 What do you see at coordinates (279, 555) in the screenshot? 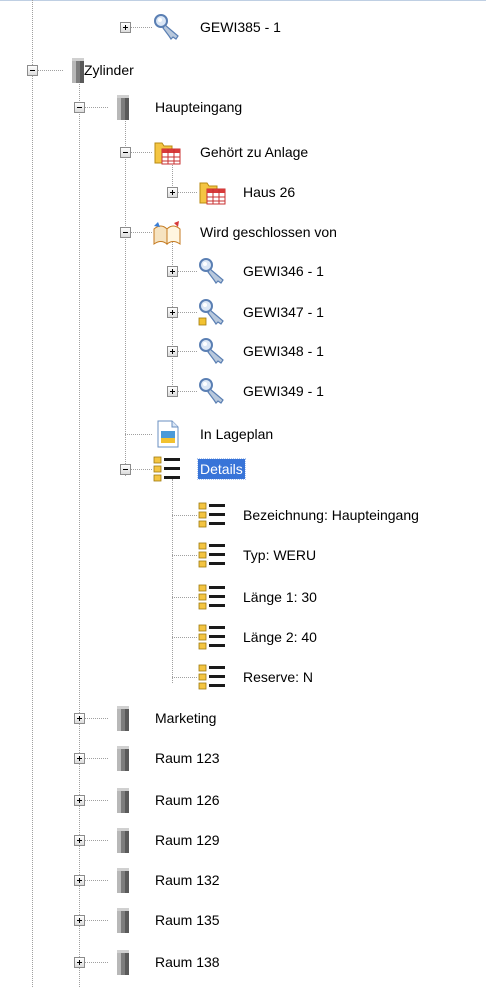
I see `tree-node-label: Typ: WERU` at bounding box center [279, 555].